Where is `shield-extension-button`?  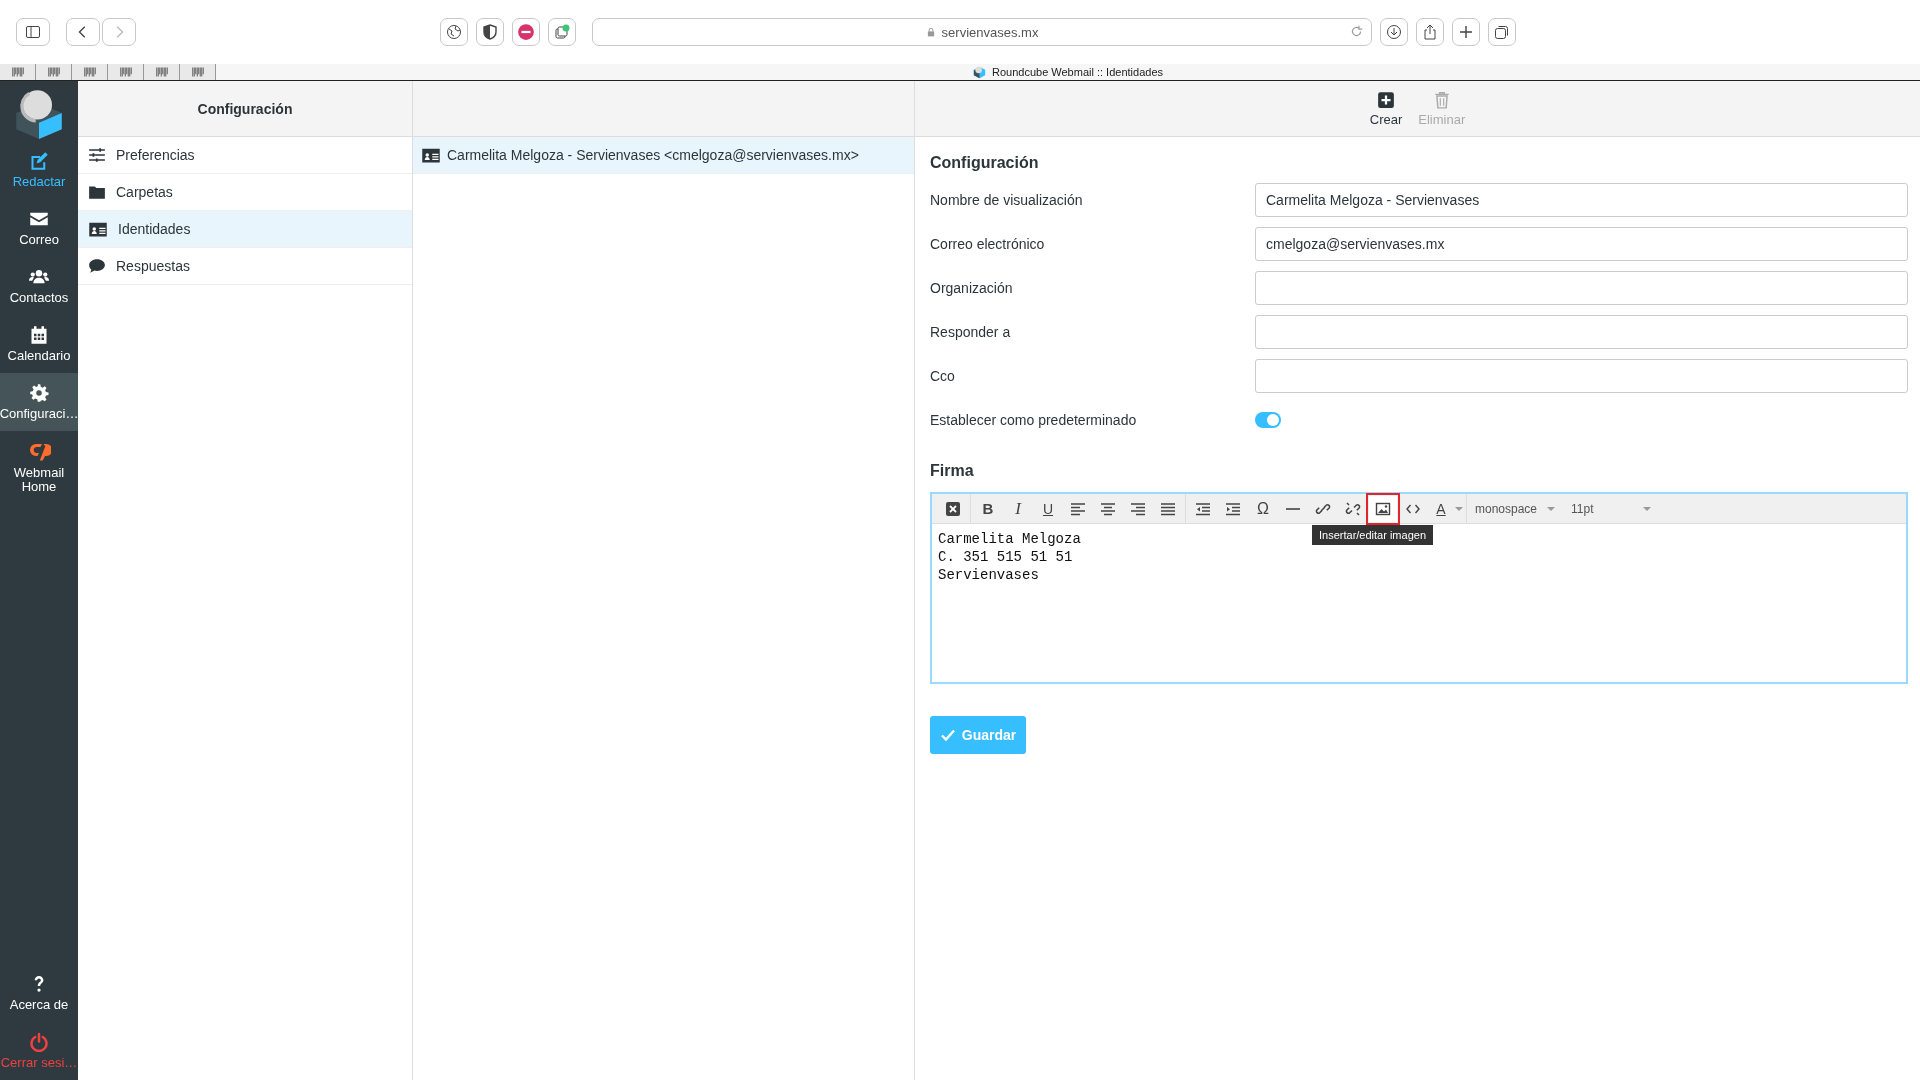
shield-extension-button is located at coordinates (490, 32).